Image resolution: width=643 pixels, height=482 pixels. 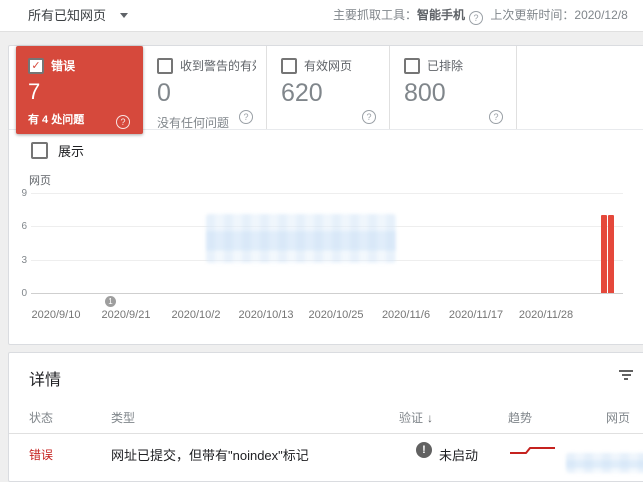 I want to click on trend-sparkline, so click(x=532, y=450).